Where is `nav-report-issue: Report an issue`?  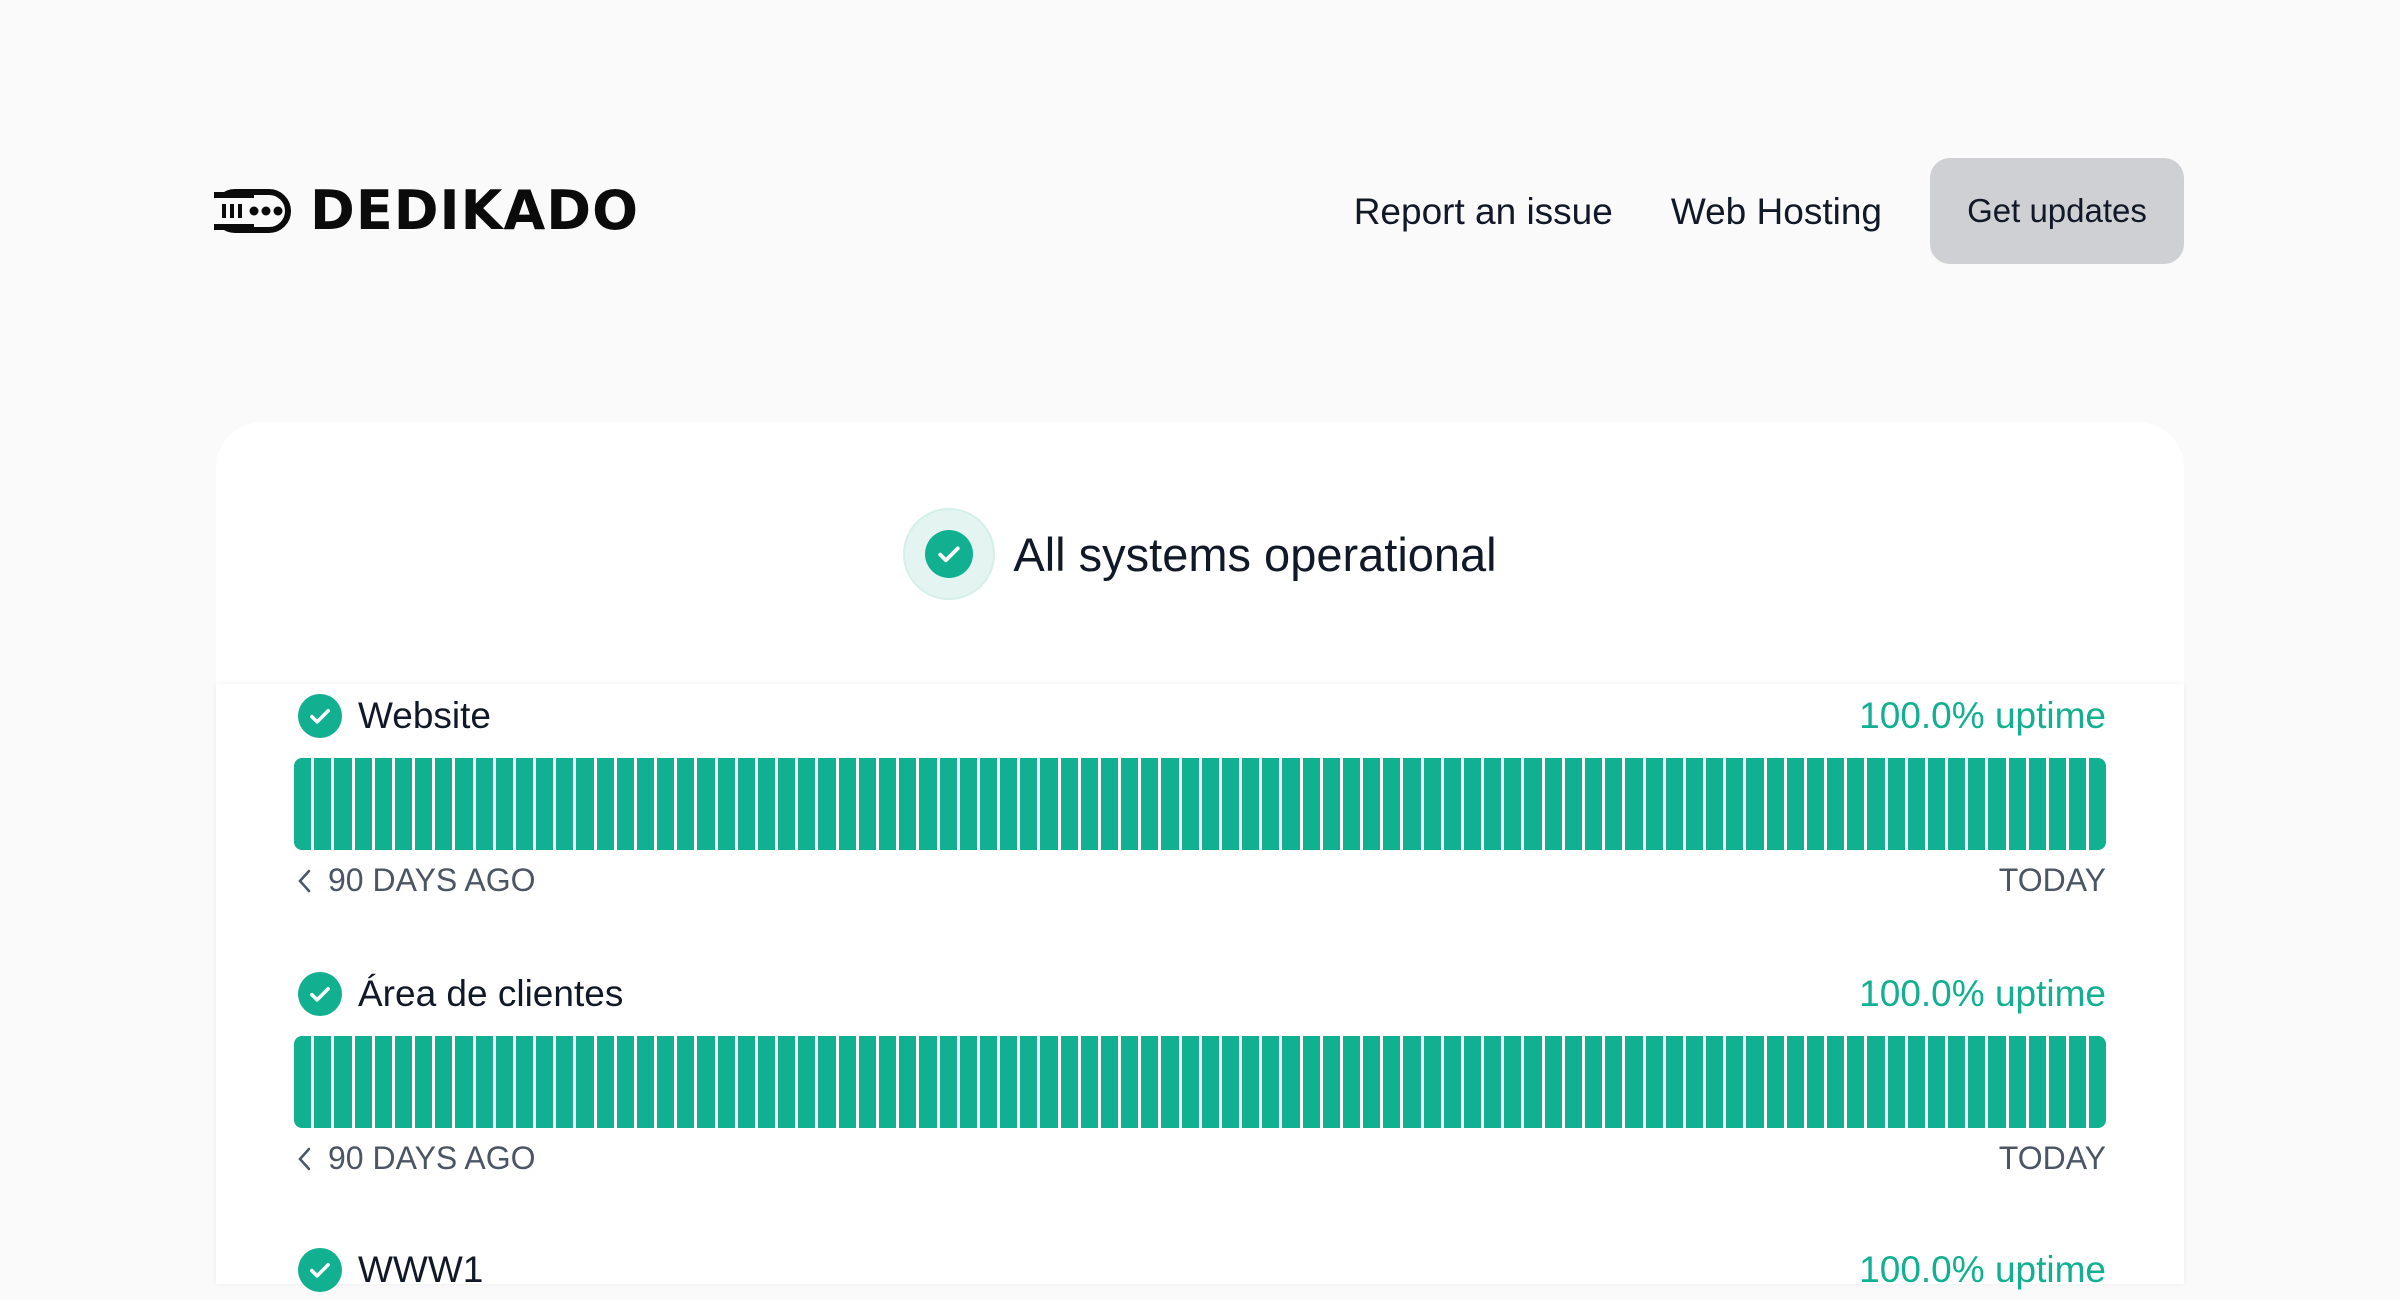
nav-report-issue: Report an issue is located at coordinates (1483, 211).